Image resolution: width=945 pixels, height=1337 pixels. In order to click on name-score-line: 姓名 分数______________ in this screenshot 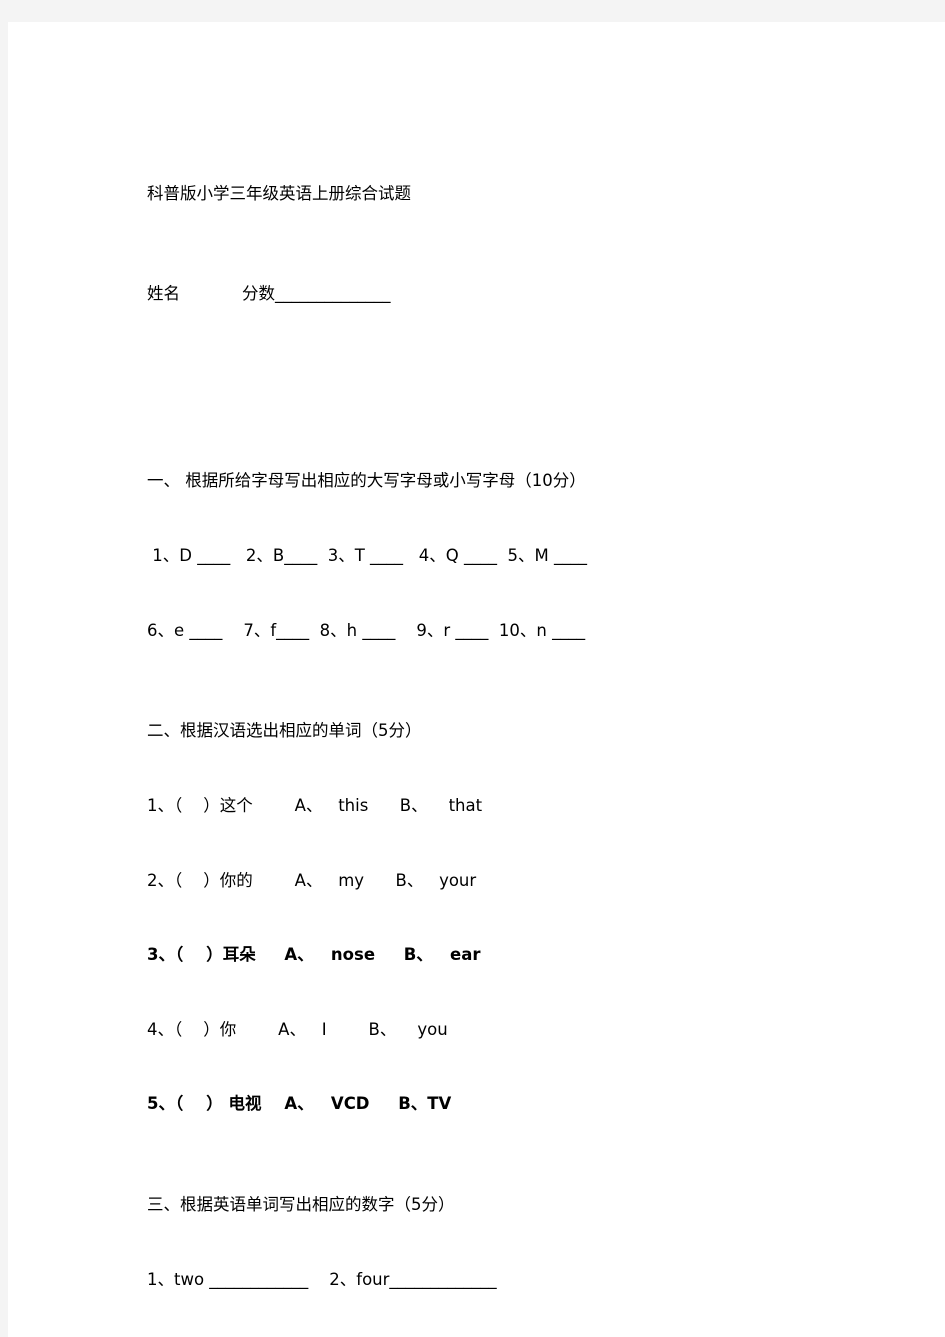, I will do `click(517, 293)`.